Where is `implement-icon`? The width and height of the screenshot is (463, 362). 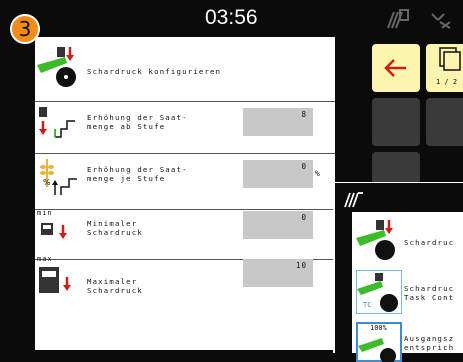 implement-icon is located at coordinates (377, 350).